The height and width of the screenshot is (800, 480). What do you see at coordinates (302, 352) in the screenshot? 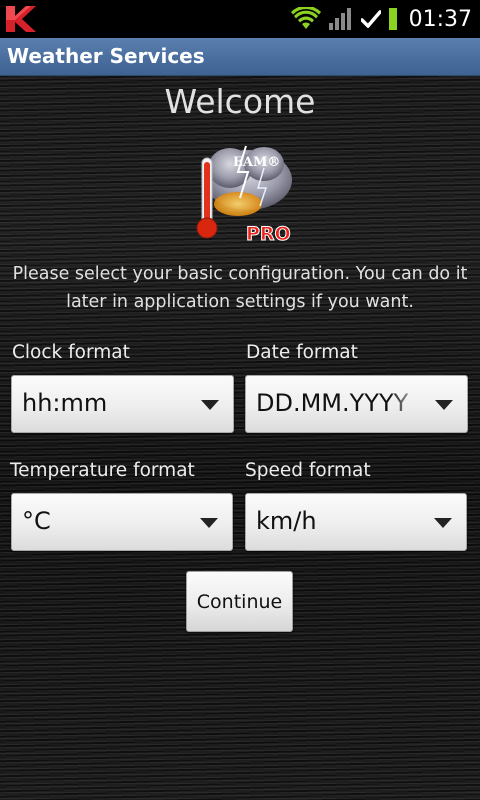
I see `date-format-label: Date format` at bounding box center [302, 352].